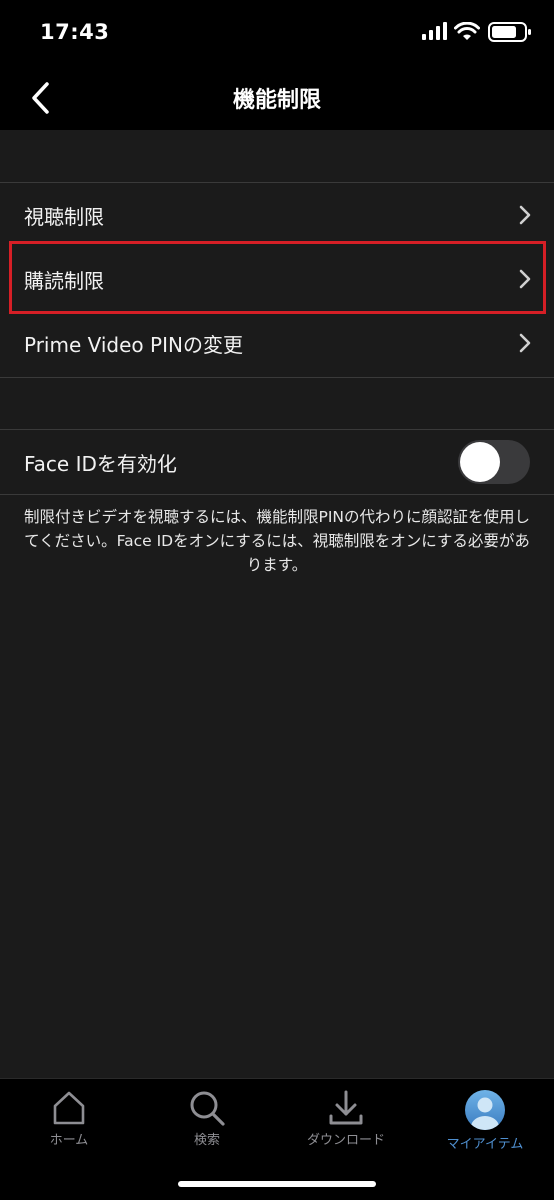 The width and height of the screenshot is (554, 1200). Describe the element at coordinates (485, 1144) in the screenshot. I see `tab-my-items-label: マイアイテム` at that location.